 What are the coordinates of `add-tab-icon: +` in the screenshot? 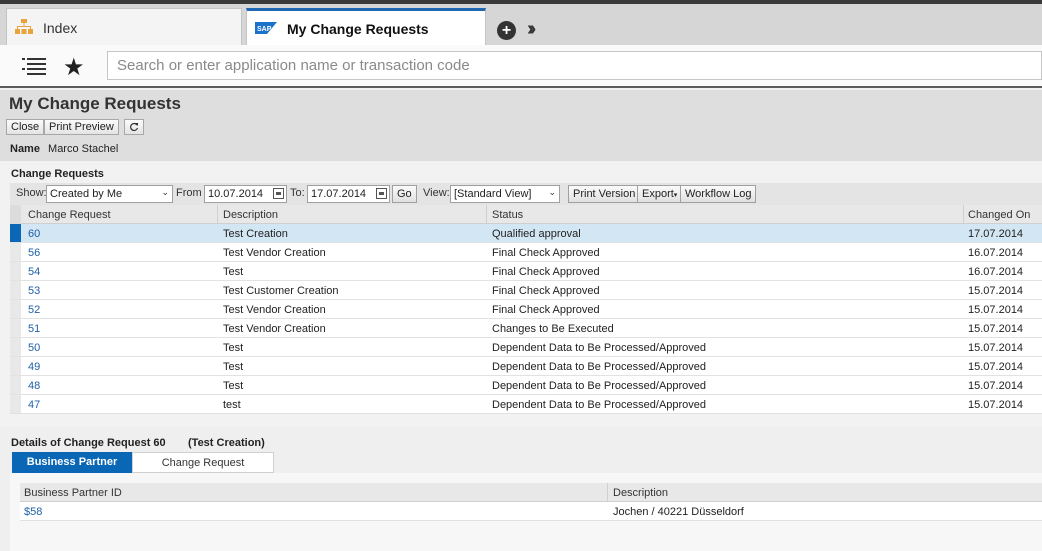 It's located at (506, 30).